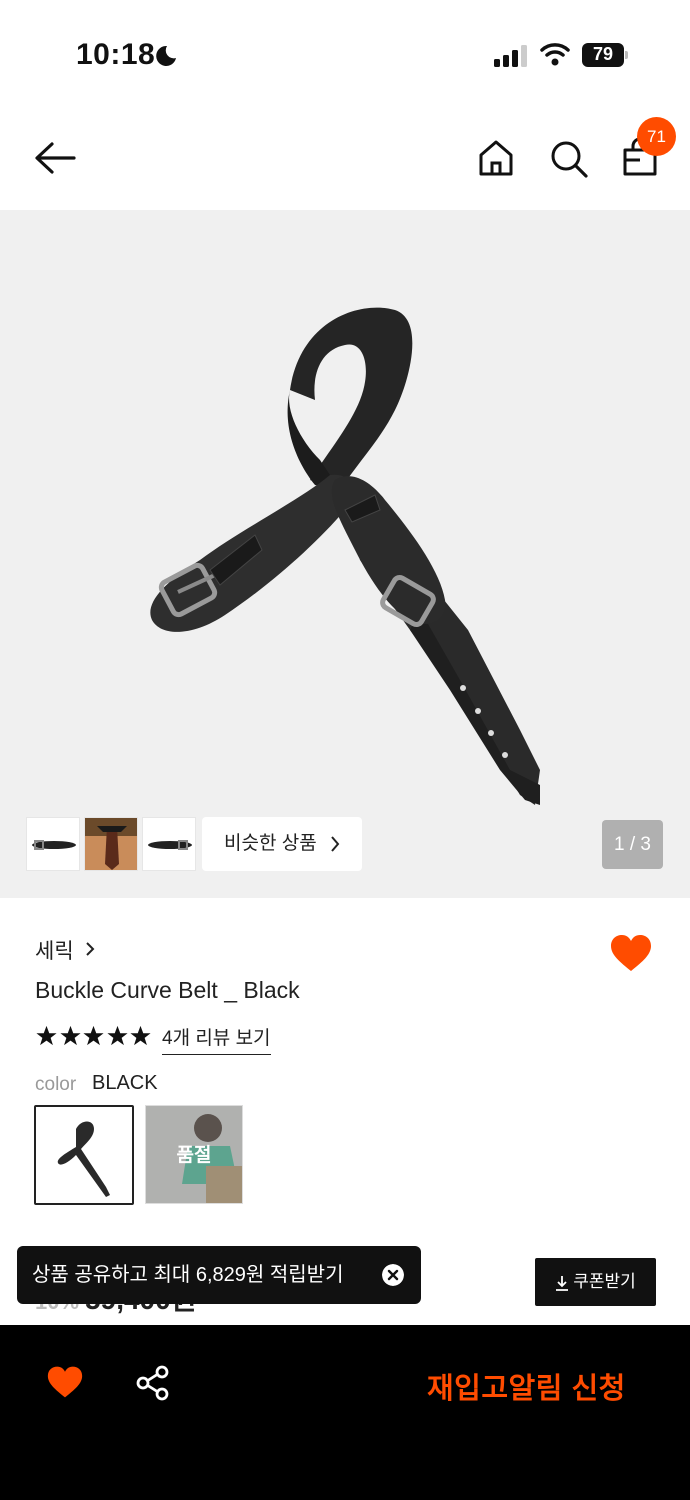 The image size is (690, 1500). I want to click on color-swatch-black, so click(84, 1155).